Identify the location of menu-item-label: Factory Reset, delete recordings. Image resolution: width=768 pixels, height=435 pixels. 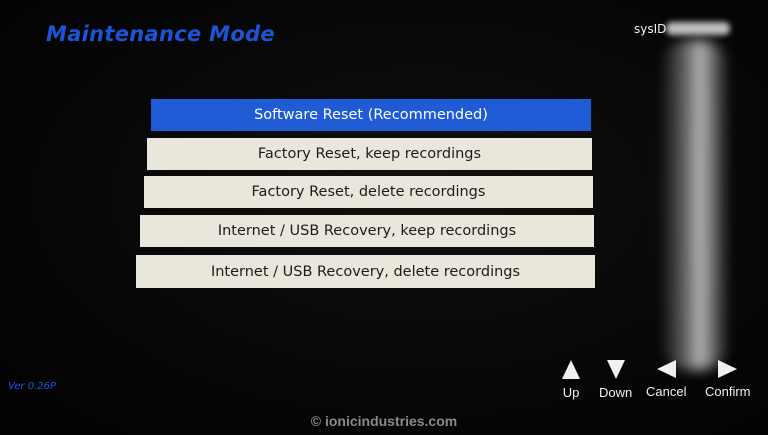
(368, 192).